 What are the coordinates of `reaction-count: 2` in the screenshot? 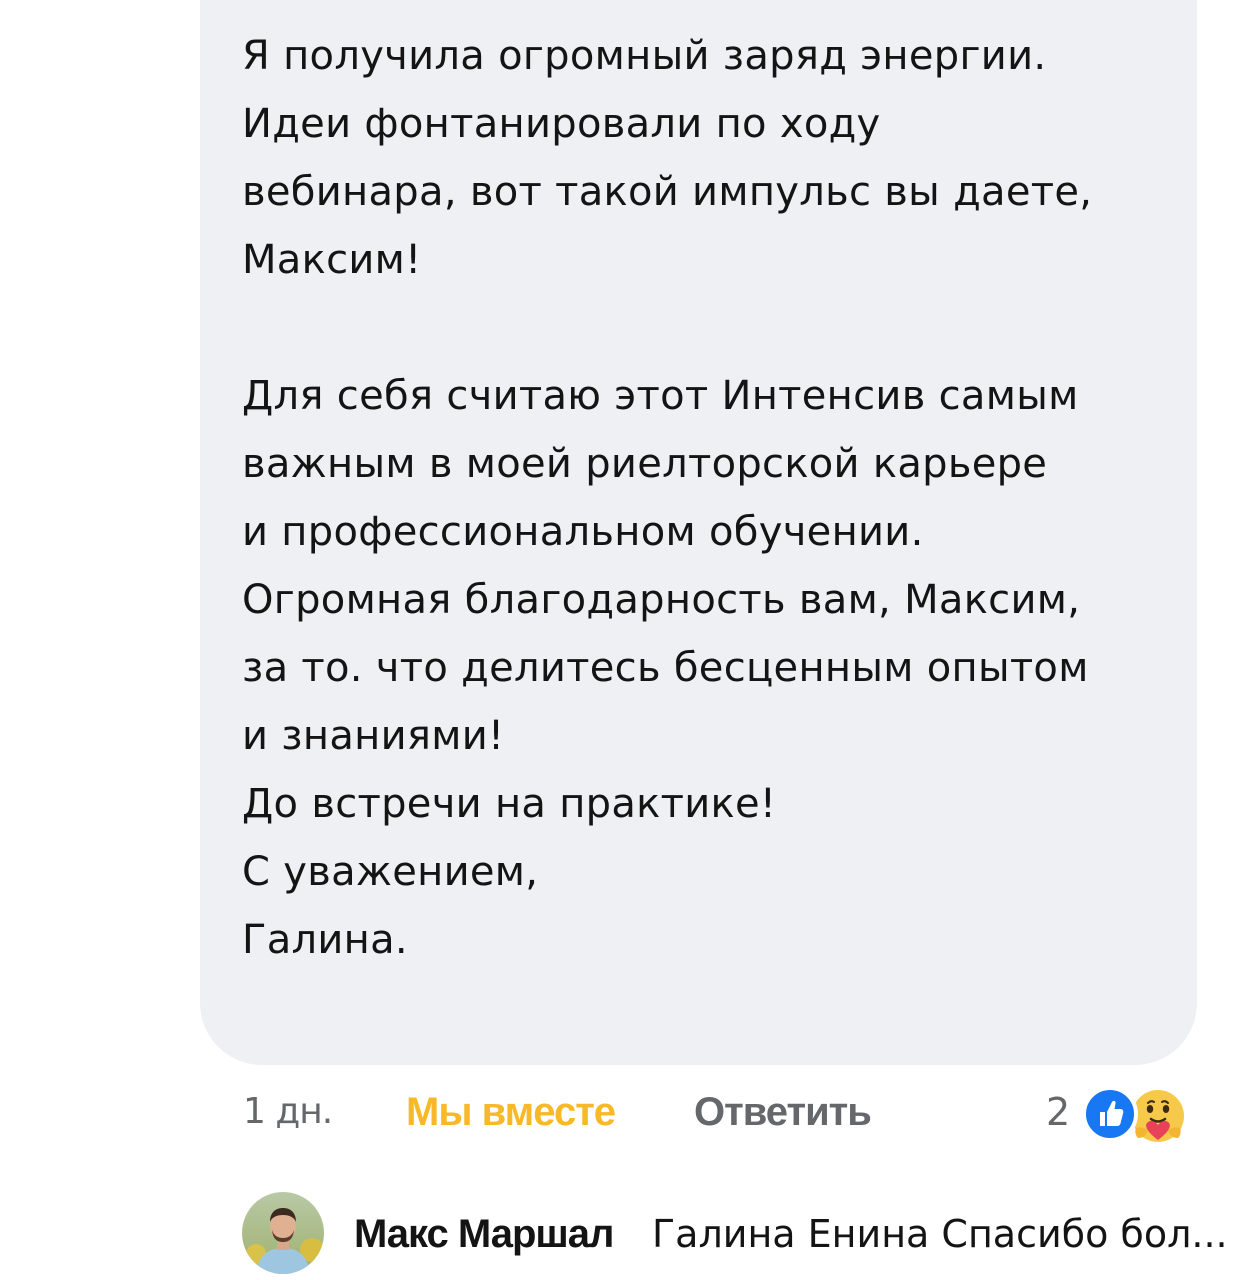 It's located at (1058, 1112).